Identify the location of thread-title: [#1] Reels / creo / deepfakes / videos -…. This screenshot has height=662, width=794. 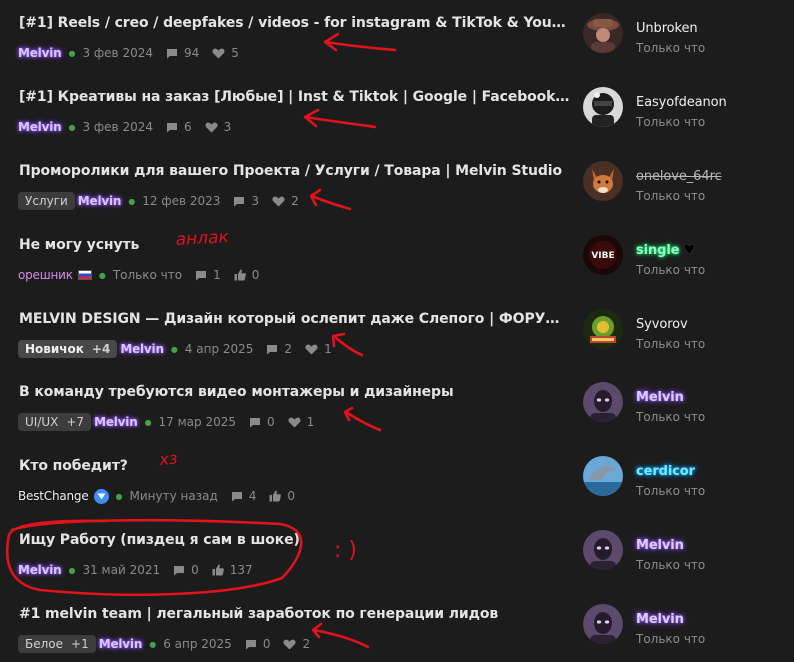
(295, 23).